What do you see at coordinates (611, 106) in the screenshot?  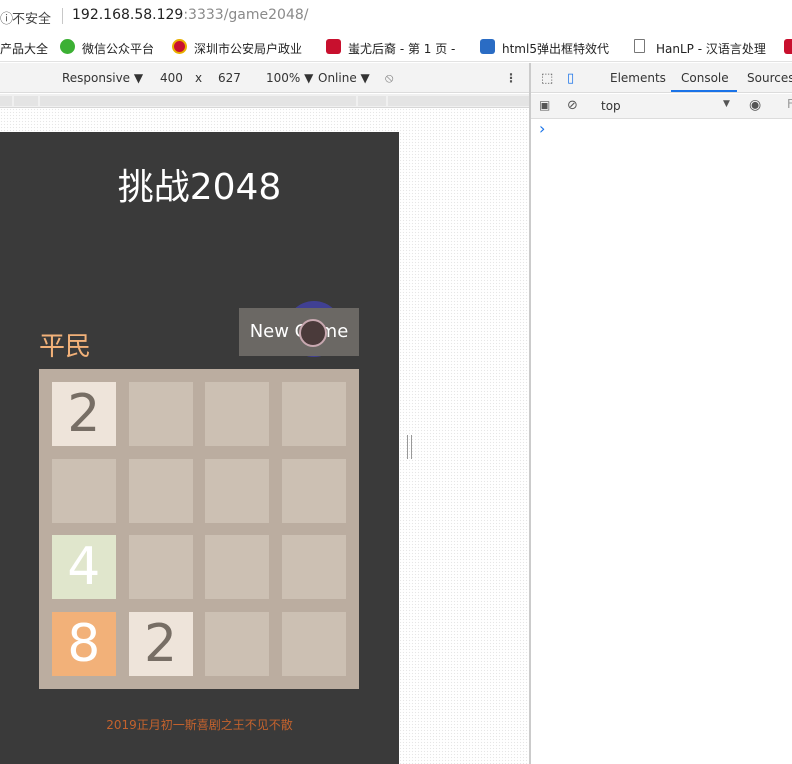 I see `context-select: top` at bounding box center [611, 106].